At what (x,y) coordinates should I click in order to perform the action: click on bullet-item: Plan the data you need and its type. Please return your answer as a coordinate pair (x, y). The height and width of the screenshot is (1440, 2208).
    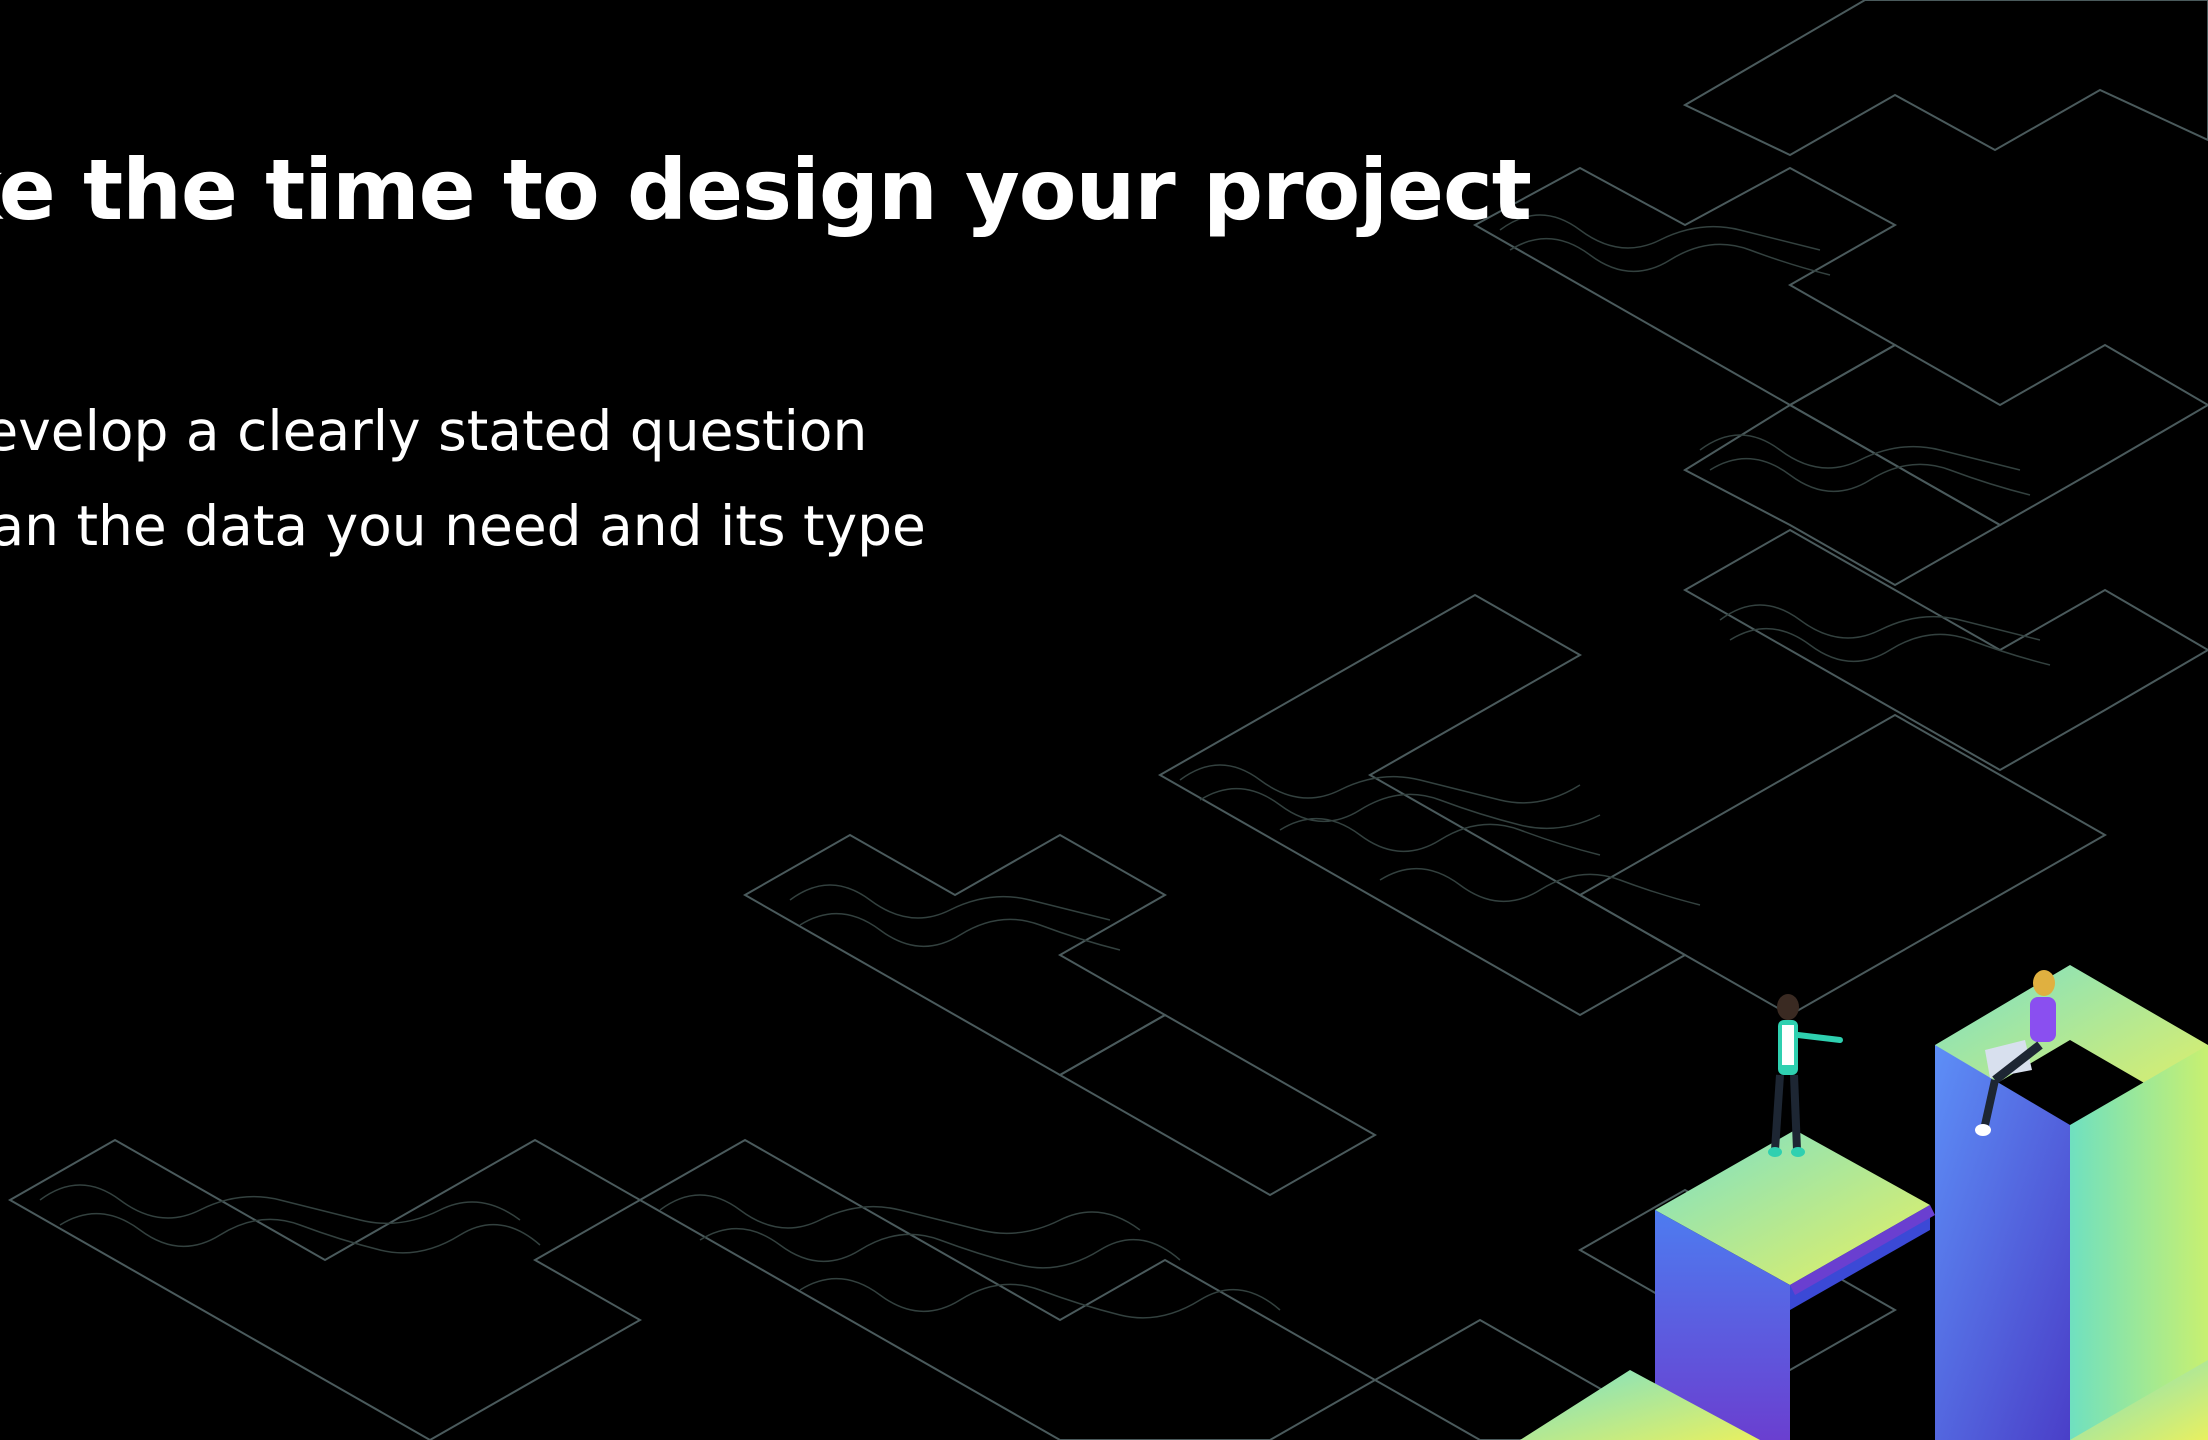
    Looking at the image, I should click on (463, 526).